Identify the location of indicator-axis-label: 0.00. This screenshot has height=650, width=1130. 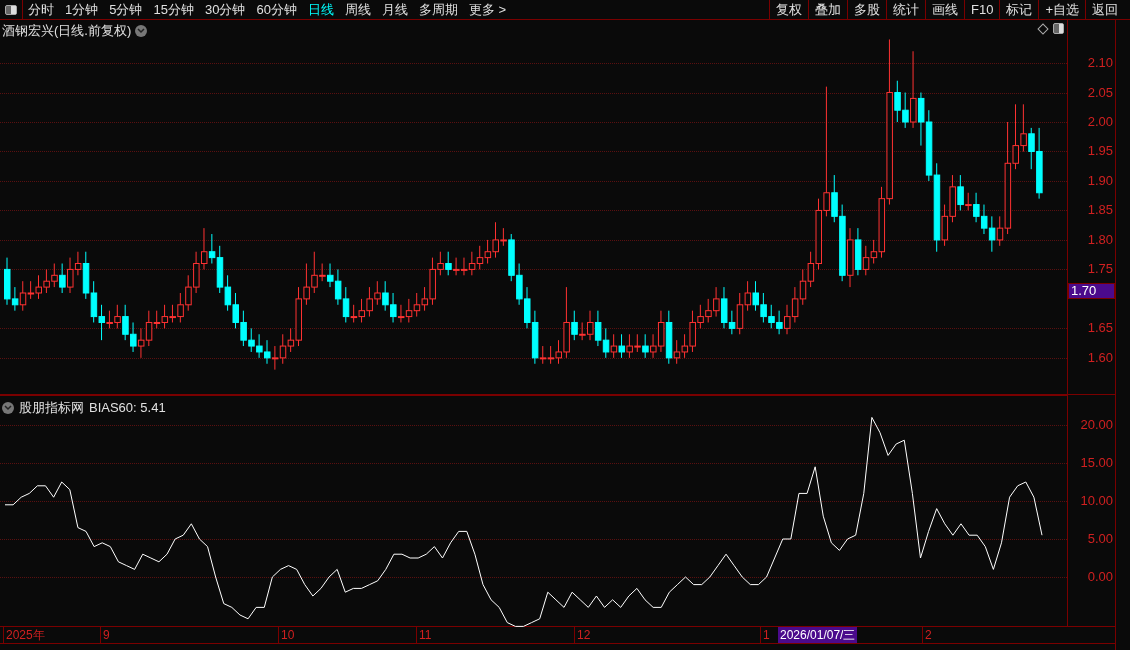
(1100, 577).